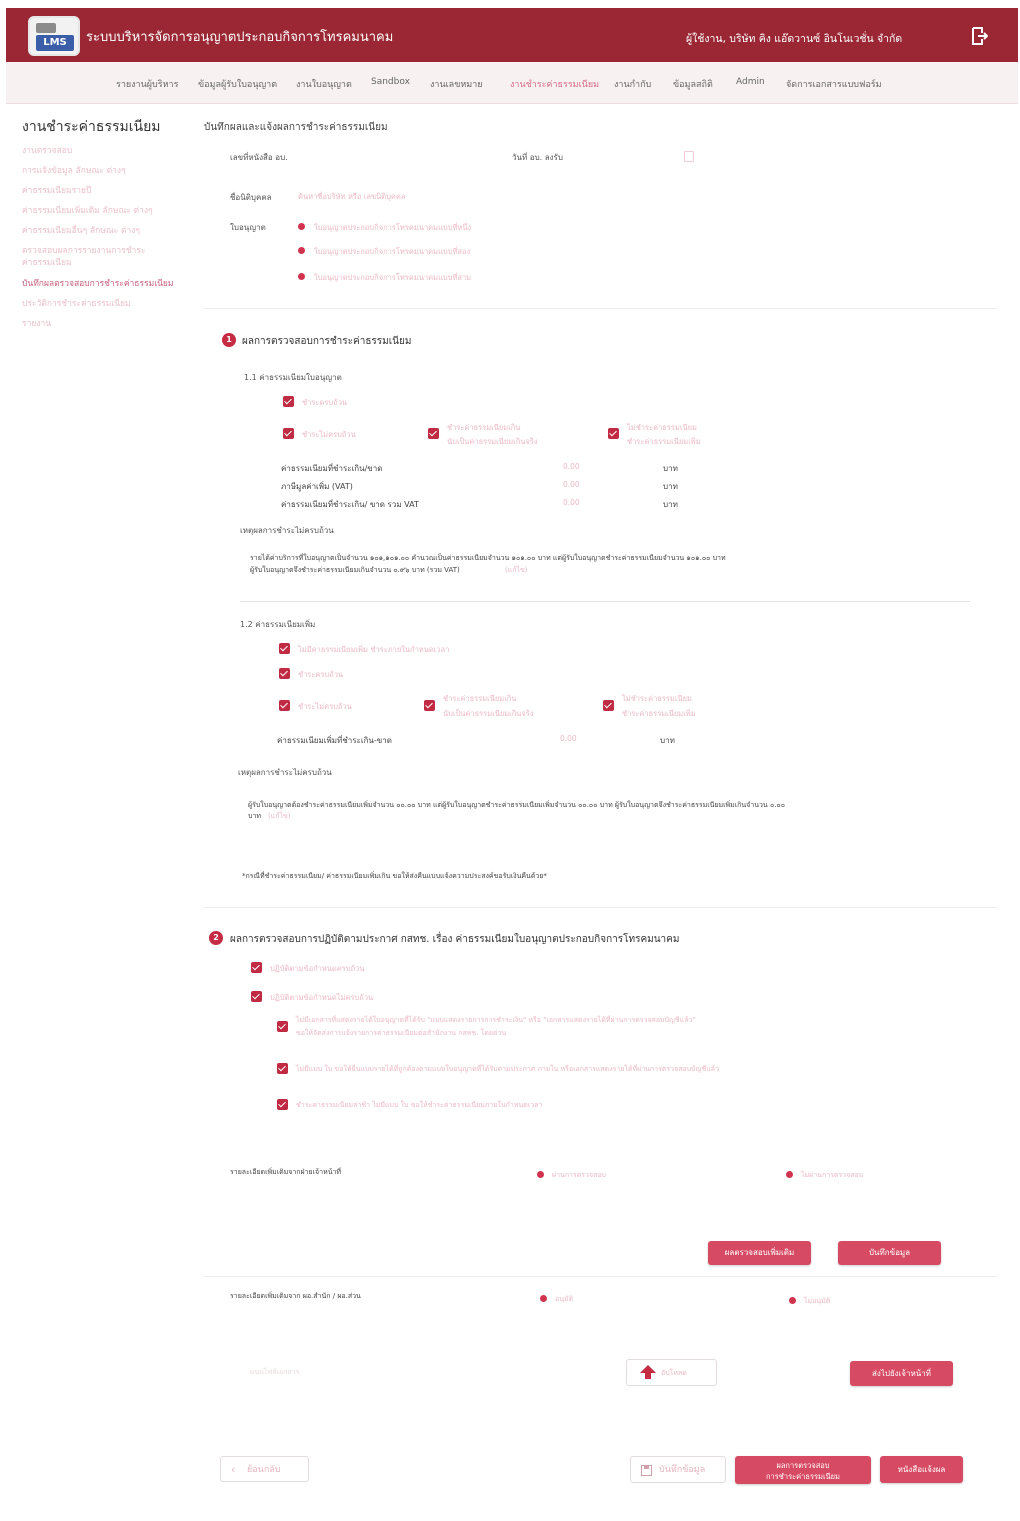 The image size is (1020, 1521). I want to click on sidebar-item: งานตรวจสอบ, so click(47, 150).